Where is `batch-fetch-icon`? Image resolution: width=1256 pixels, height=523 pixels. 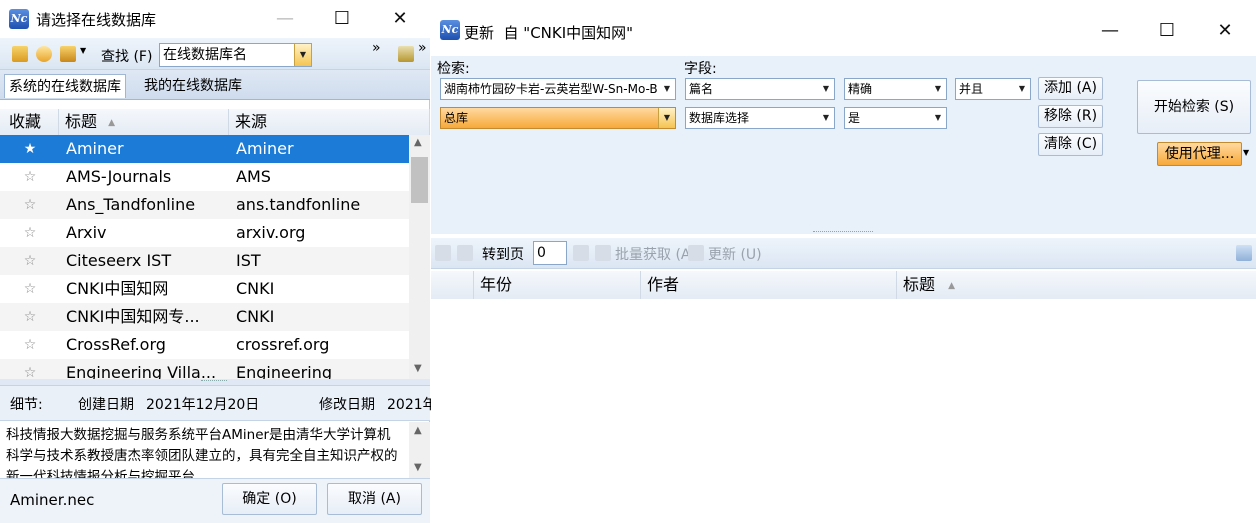 batch-fetch-icon is located at coordinates (603, 253).